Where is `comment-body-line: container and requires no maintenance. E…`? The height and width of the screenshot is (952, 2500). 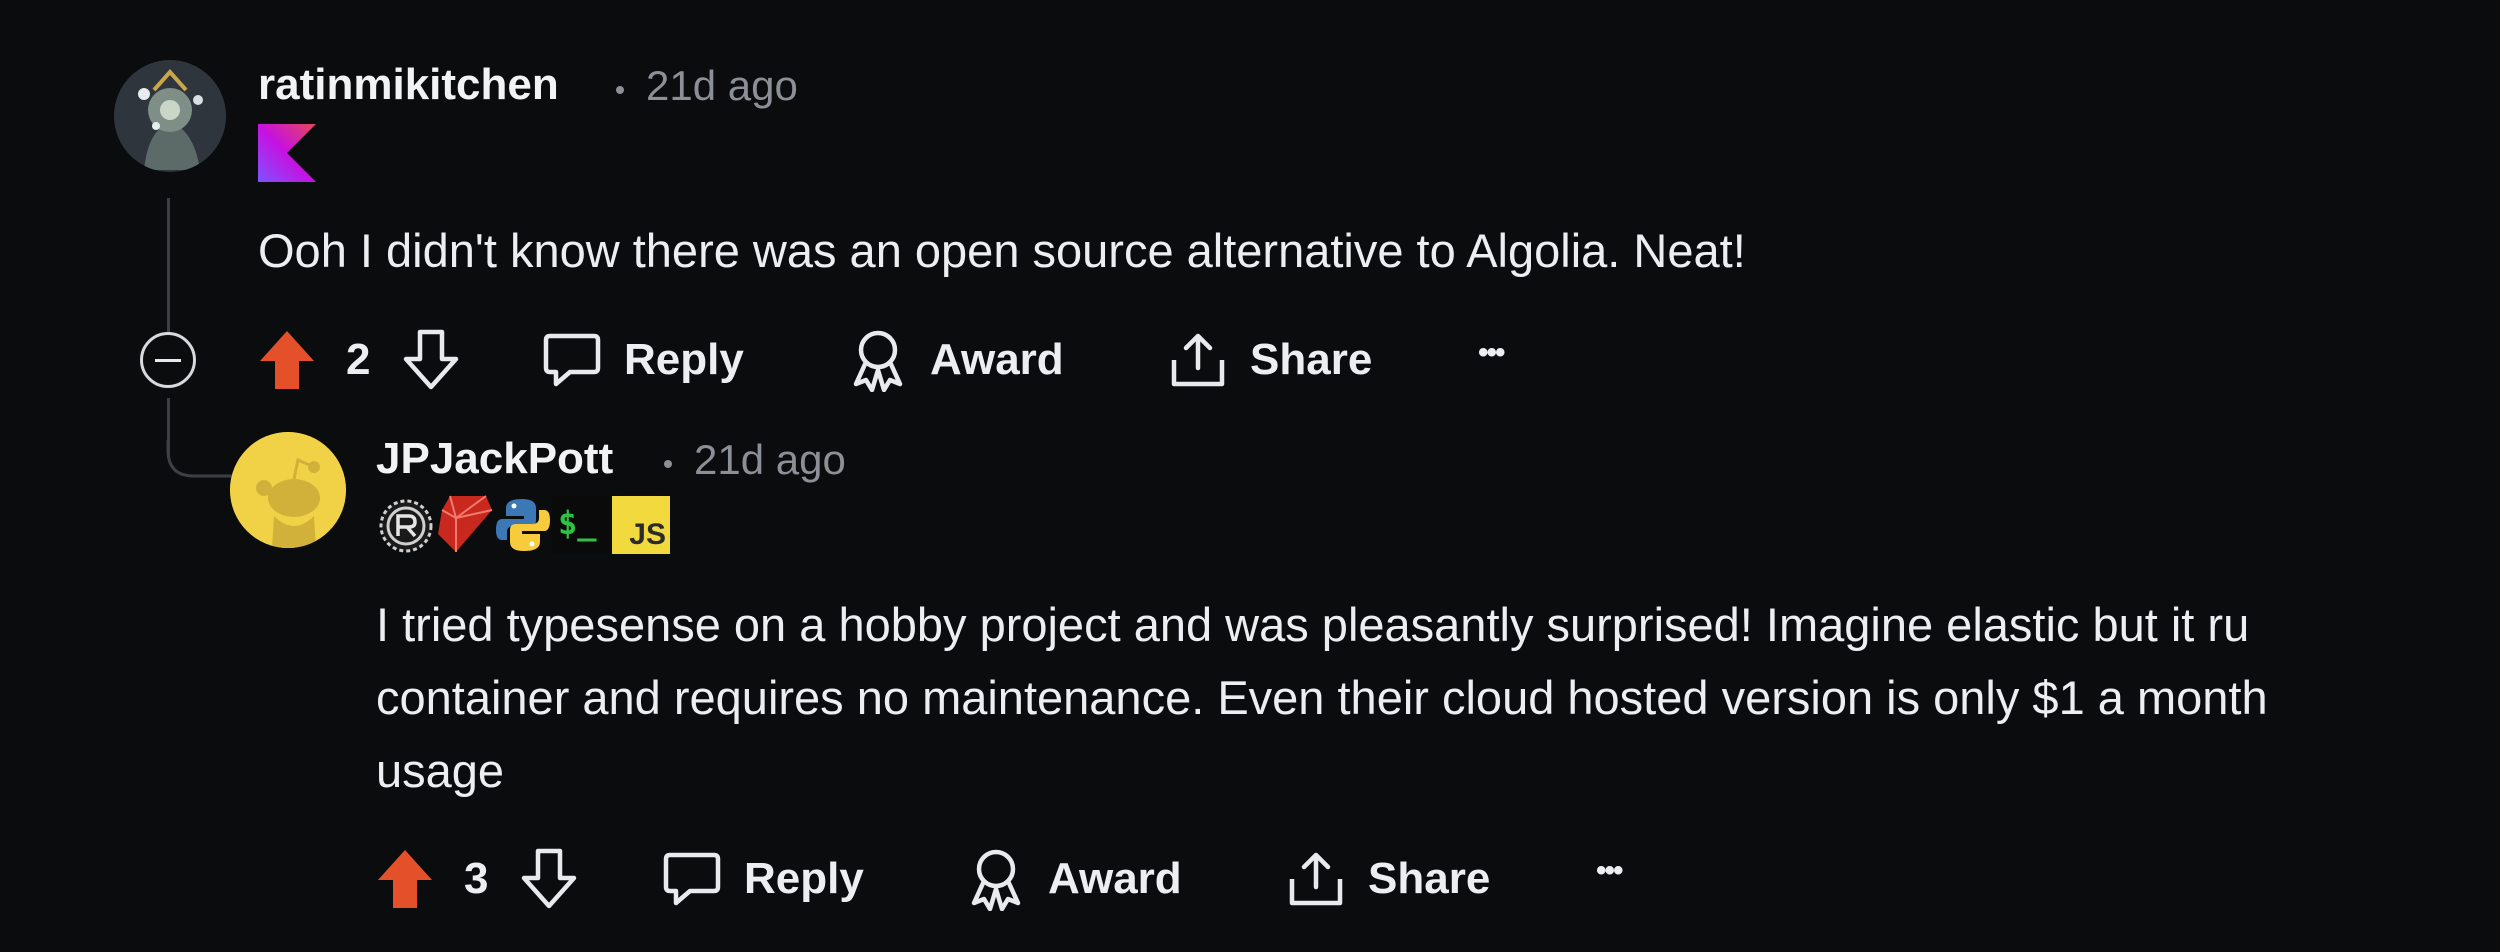 comment-body-line: container and requires no maintenance. E… is located at coordinates (1322, 697).